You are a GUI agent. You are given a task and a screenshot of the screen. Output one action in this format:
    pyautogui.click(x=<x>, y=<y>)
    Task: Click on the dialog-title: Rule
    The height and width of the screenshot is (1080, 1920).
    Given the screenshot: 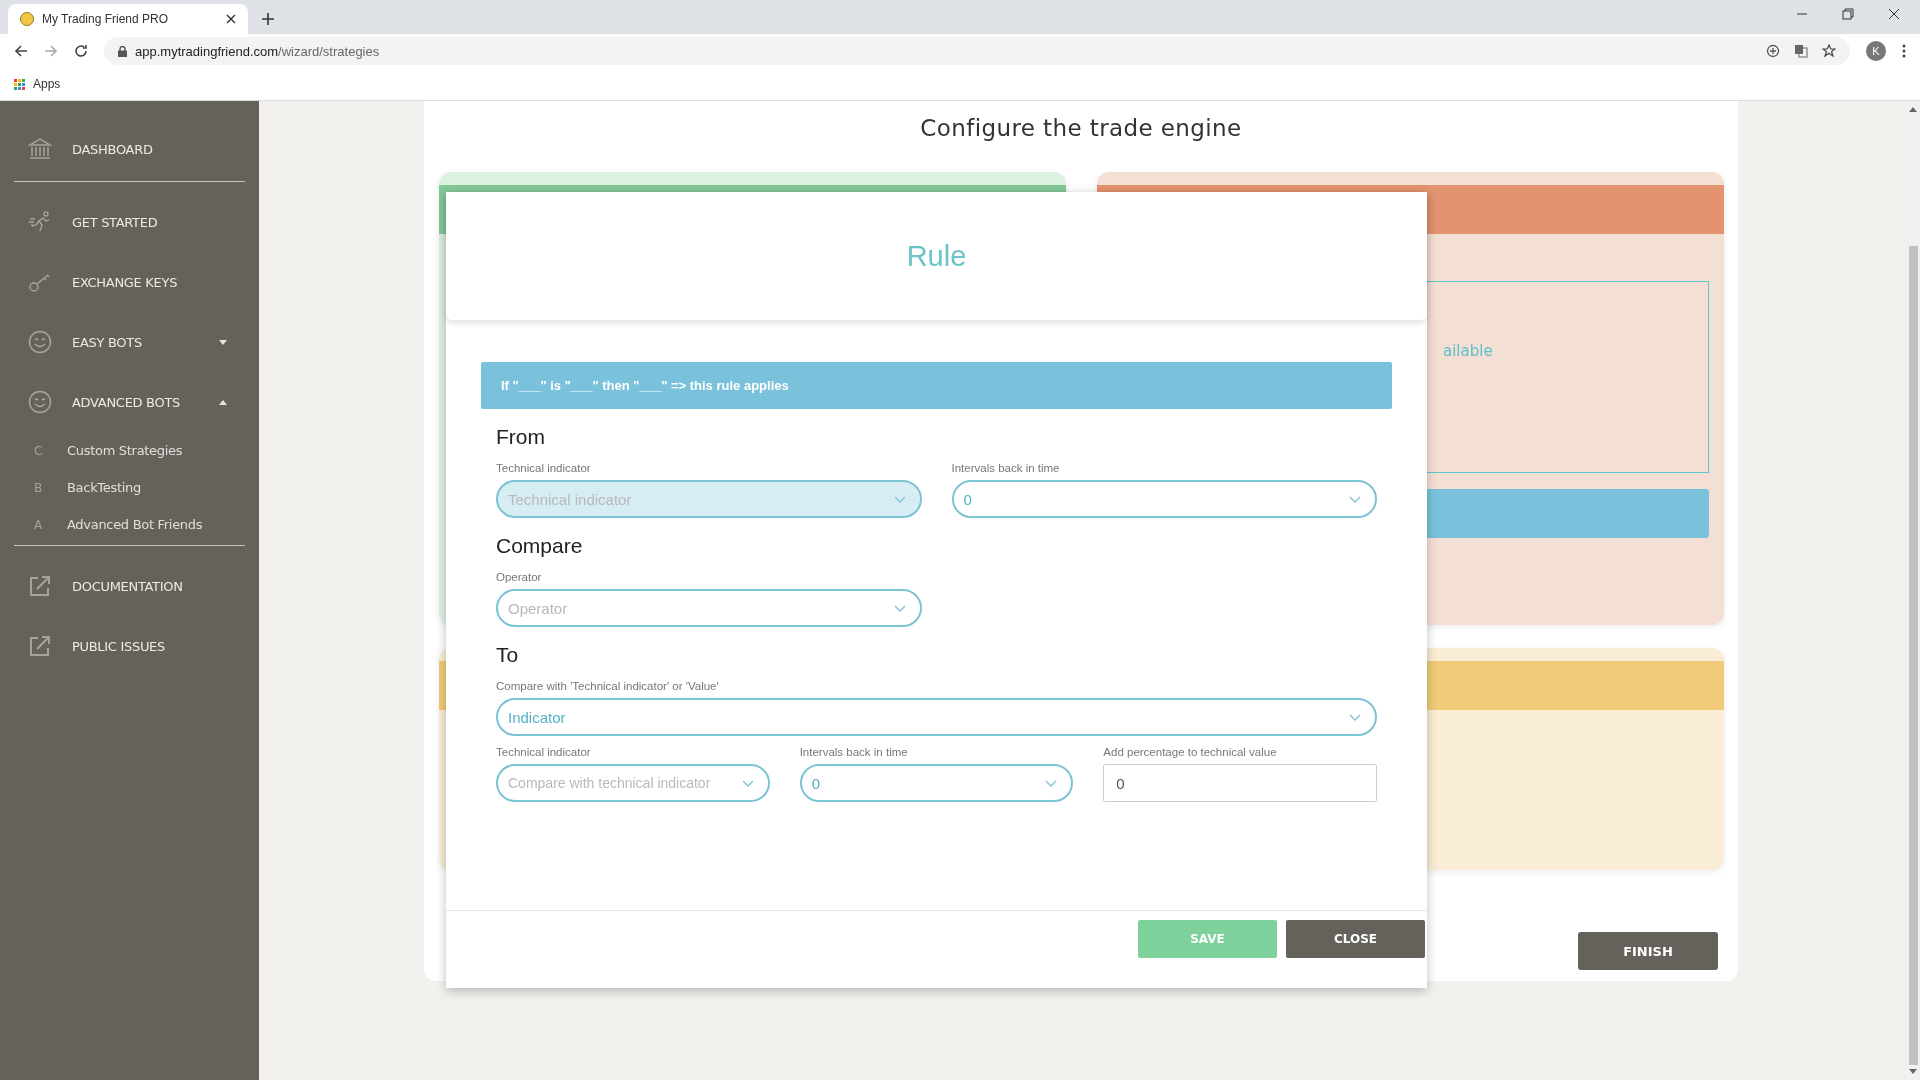 What is the action you would take?
    pyautogui.click(x=936, y=256)
    